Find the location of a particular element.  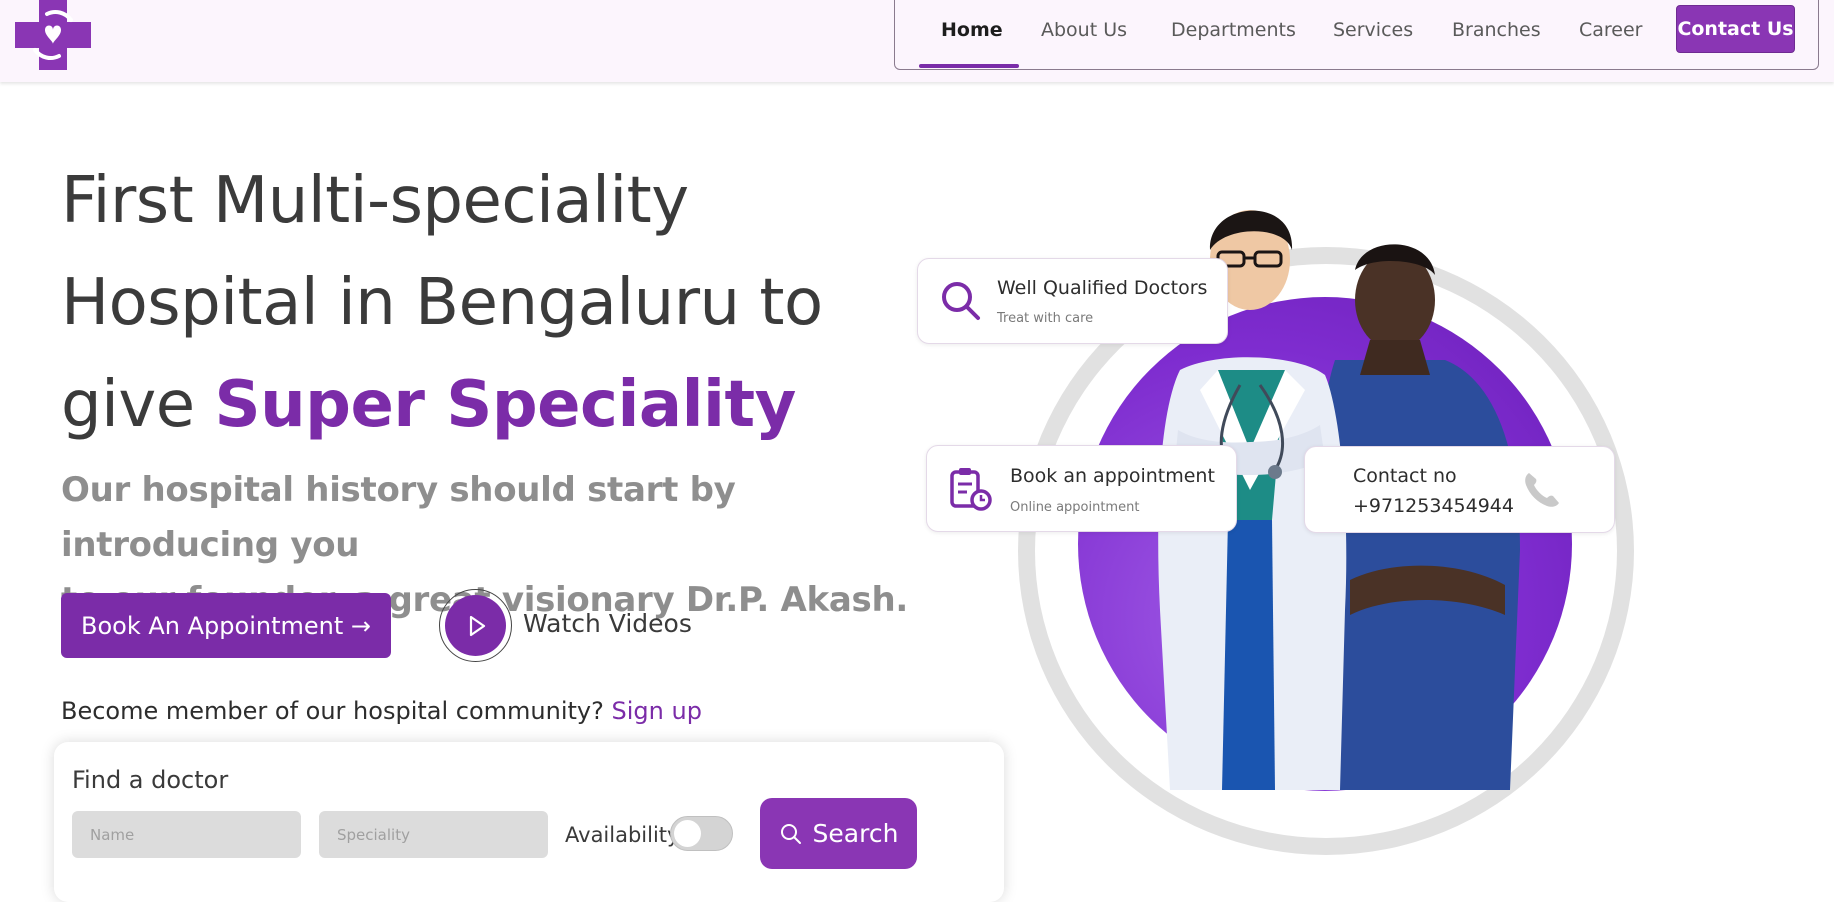

availability-toggle is located at coordinates (701, 833).